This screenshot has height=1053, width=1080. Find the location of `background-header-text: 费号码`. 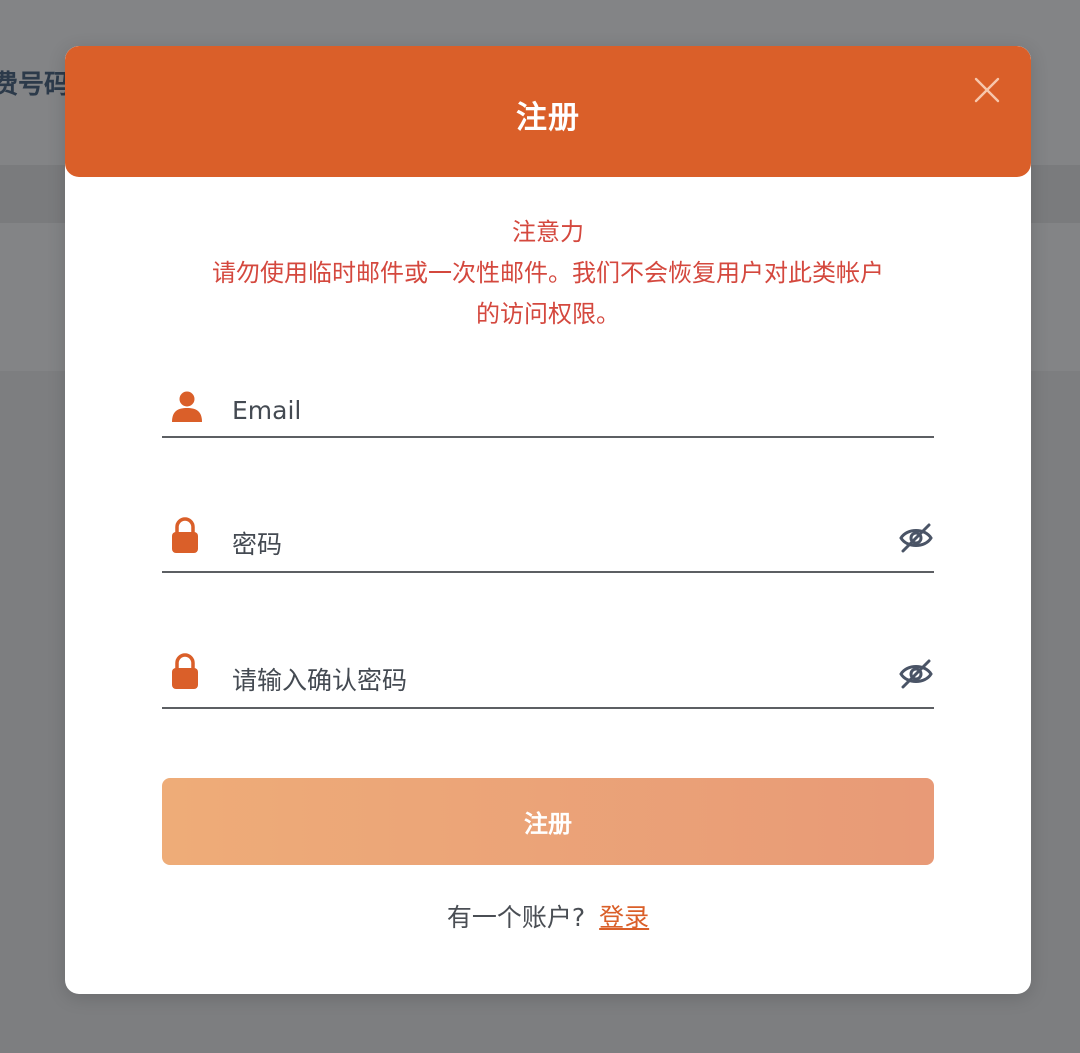

background-header-text: 费号码 is located at coordinates (35, 85).